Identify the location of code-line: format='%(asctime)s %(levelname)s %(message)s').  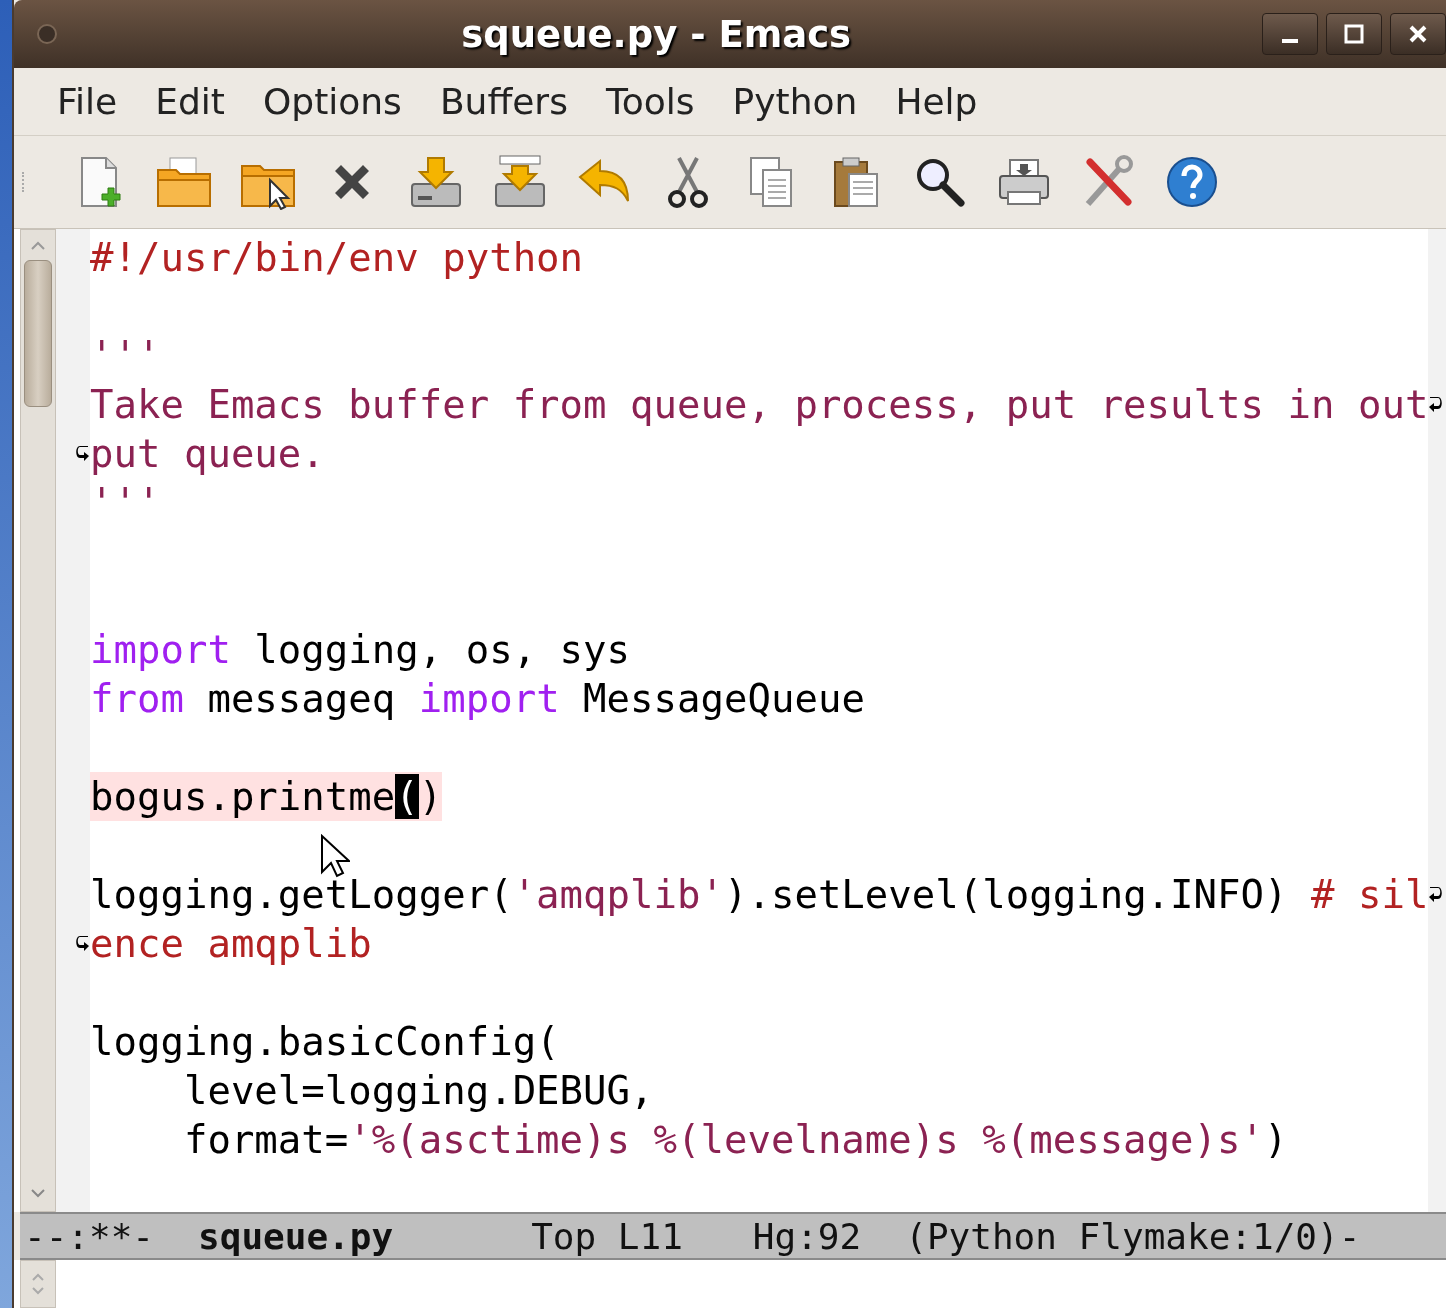
(735, 1140).